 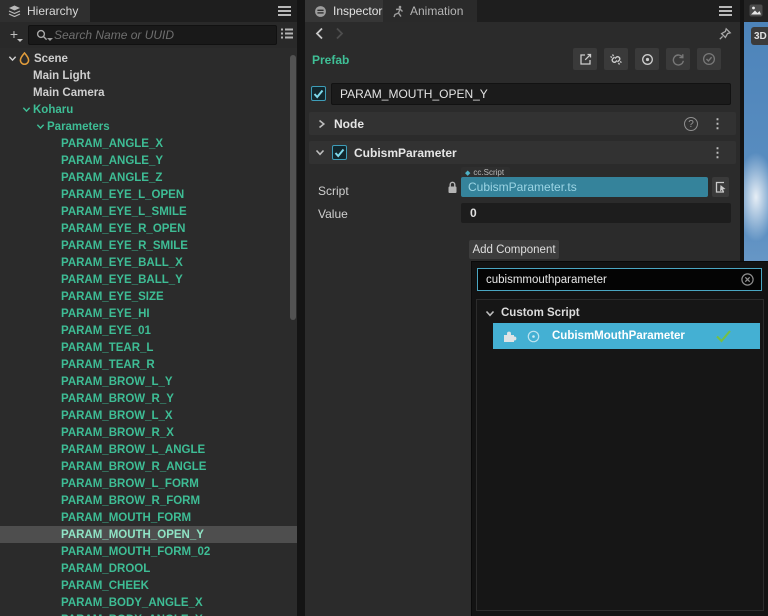 I want to click on tree-row: Scene, so click(x=148, y=58).